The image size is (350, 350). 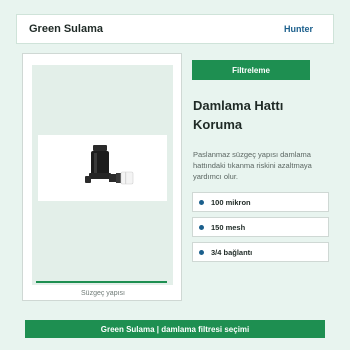 What do you see at coordinates (232, 252) in the screenshot?
I see `spec-label: 3/4 bağlantı` at bounding box center [232, 252].